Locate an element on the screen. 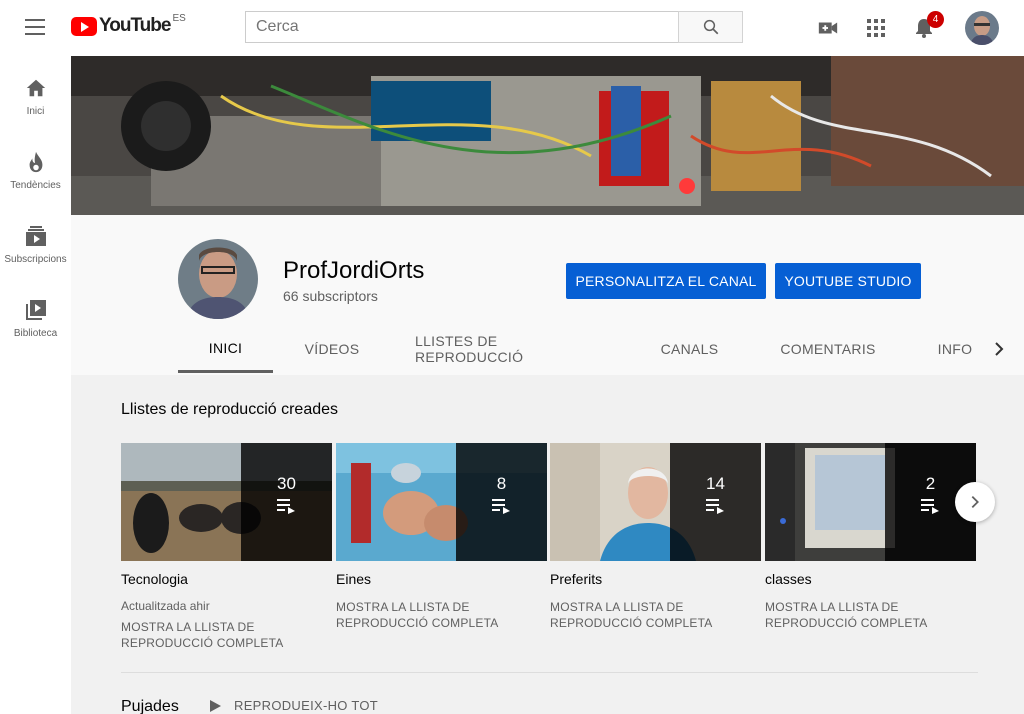 The width and height of the screenshot is (1024, 714). sidebar-item-home: Inici is located at coordinates (35, 93).